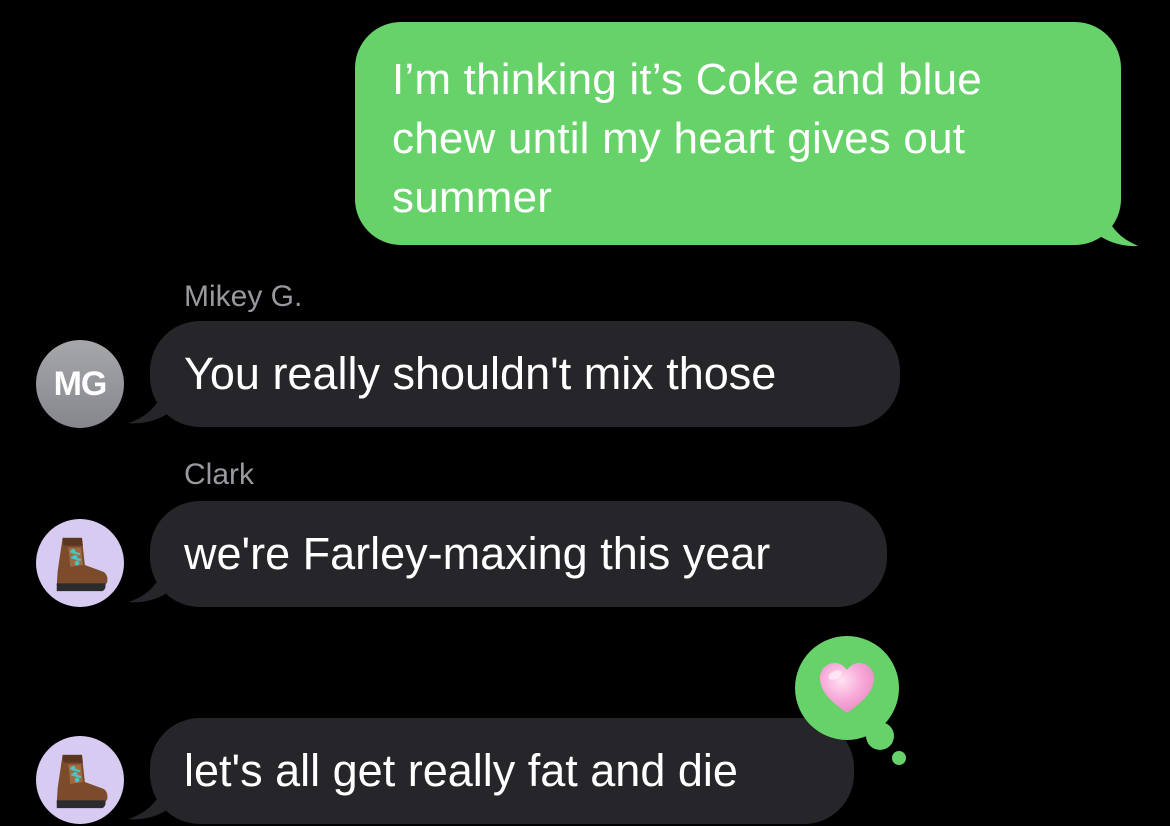 This screenshot has height=826, width=1170. Describe the element at coordinates (847, 688) in the screenshot. I see `pink-heart-icon` at that location.